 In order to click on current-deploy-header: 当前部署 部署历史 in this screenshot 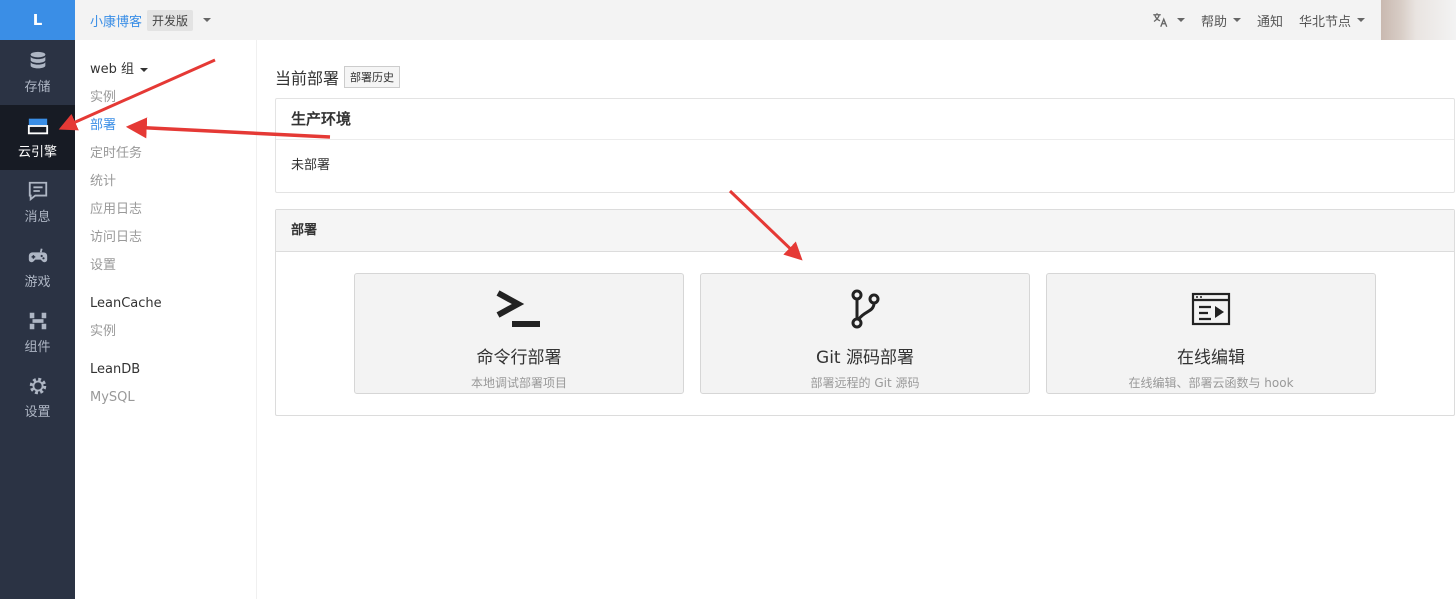, I will do `click(865, 77)`.